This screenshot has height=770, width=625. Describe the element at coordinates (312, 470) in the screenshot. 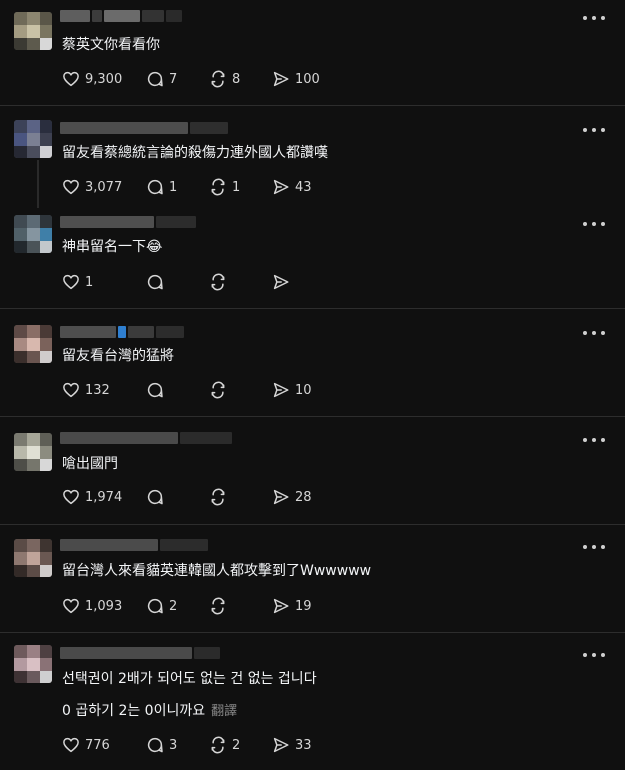

I see `post: 嗆出國門 1,974 28` at that location.